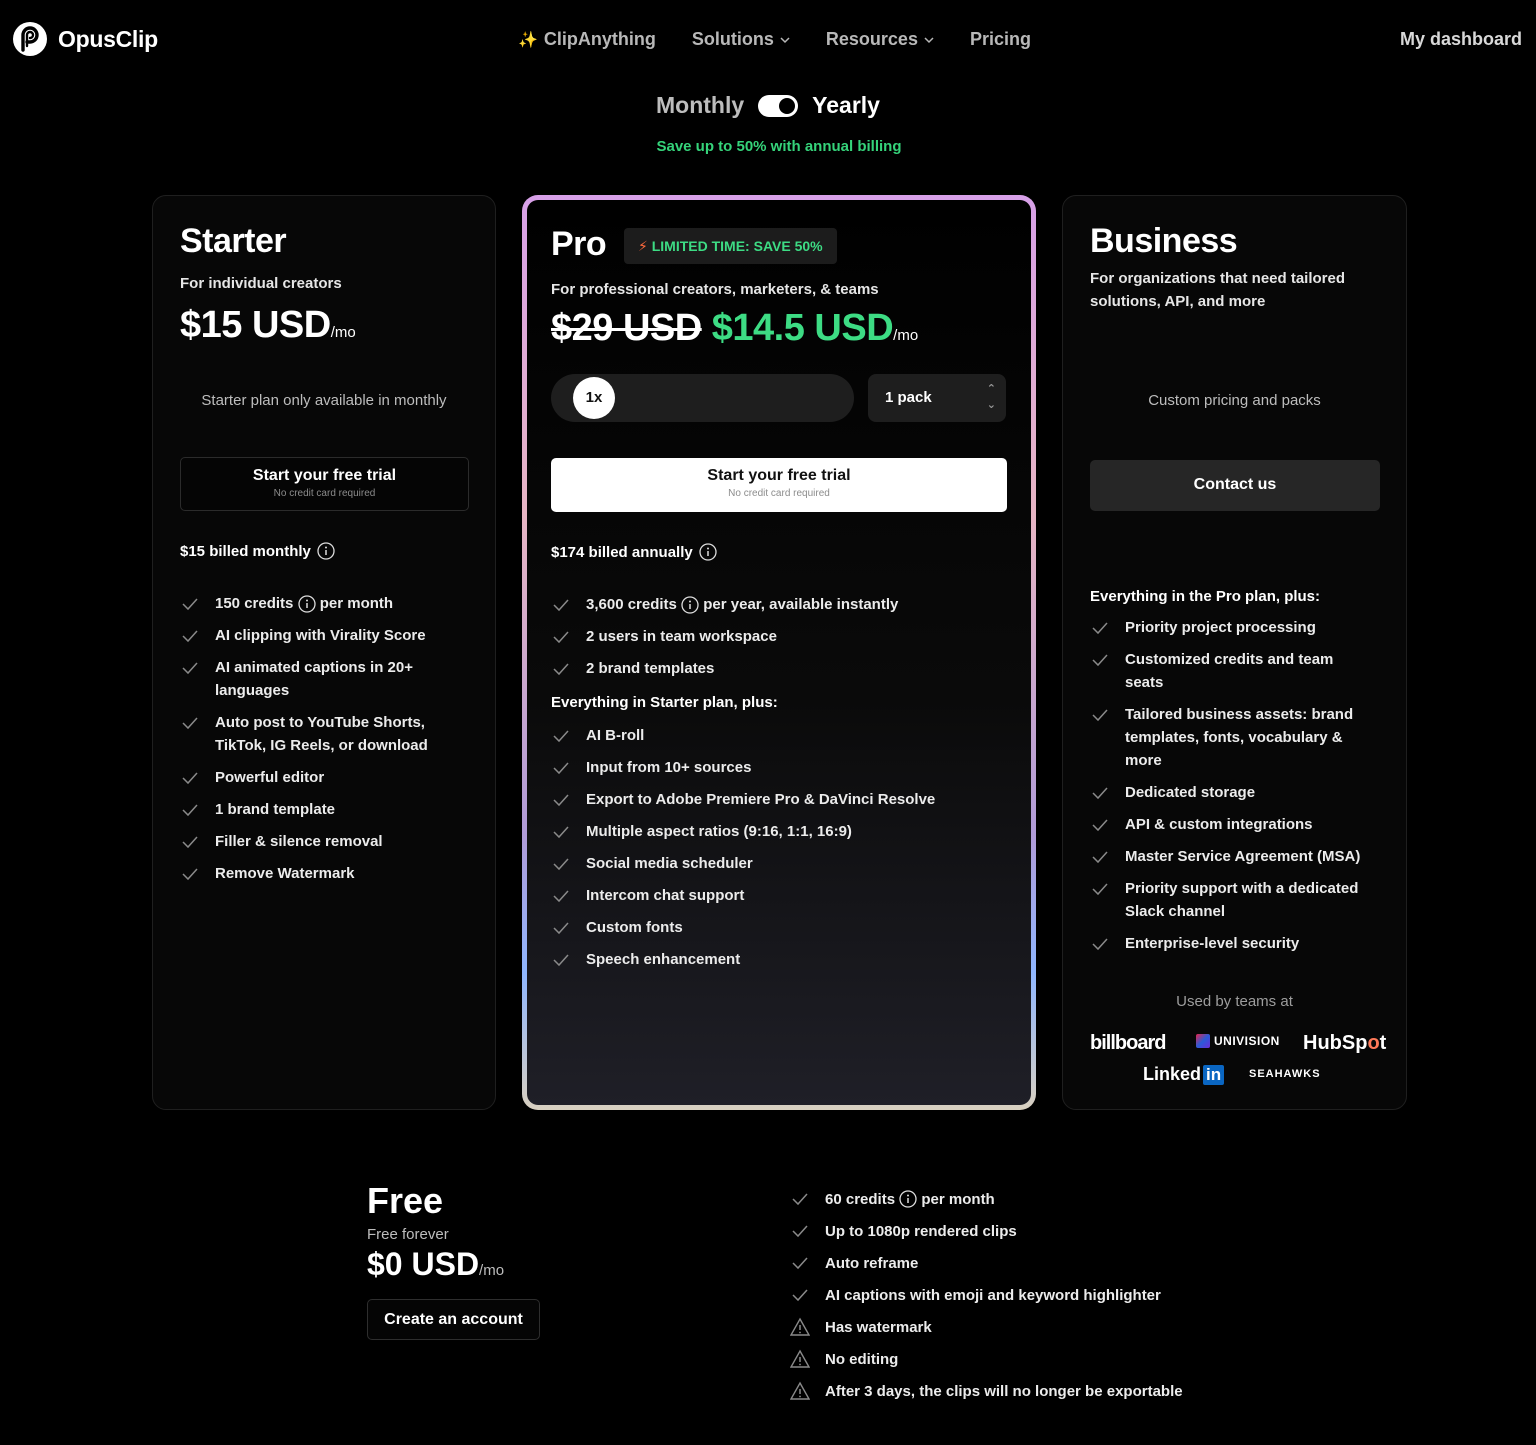  What do you see at coordinates (878, 1327) in the screenshot?
I see `feature-text: Has watermark` at bounding box center [878, 1327].